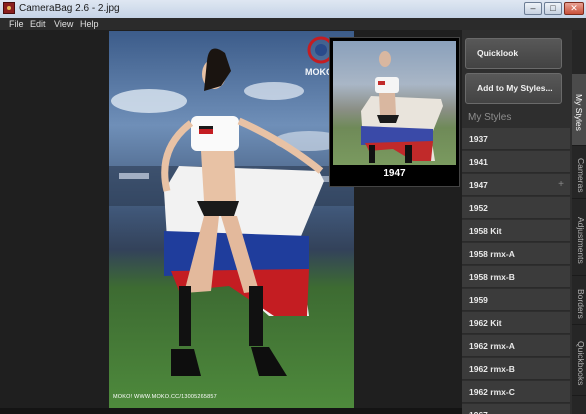 The height and width of the screenshot is (414, 586). What do you see at coordinates (492, 277) in the screenshot?
I see `style-item-label: 1958 rmx-B` at bounding box center [492, 277].